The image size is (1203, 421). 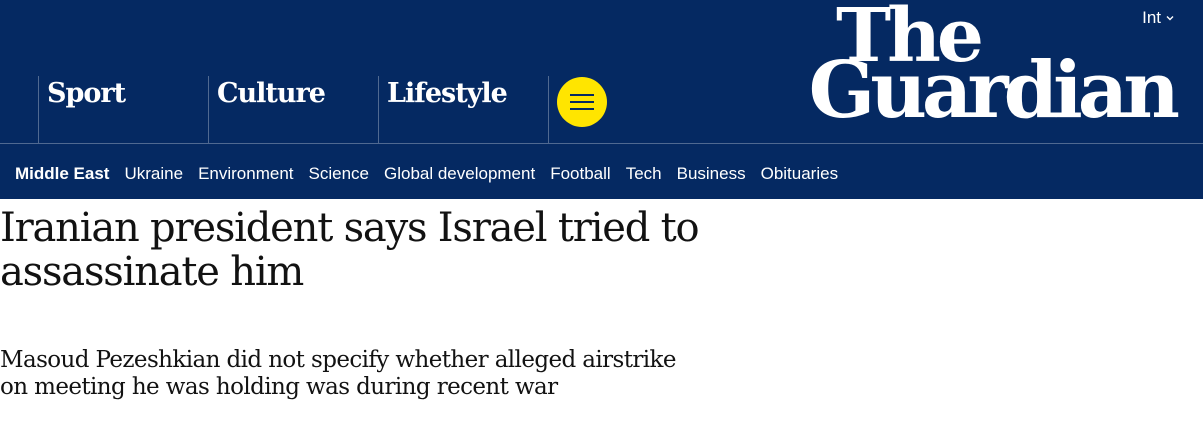 What do you see at coordinates (711, 174) in the screenshot?
I see `subnav-item-business: Business` at bounding box center [711, 174].